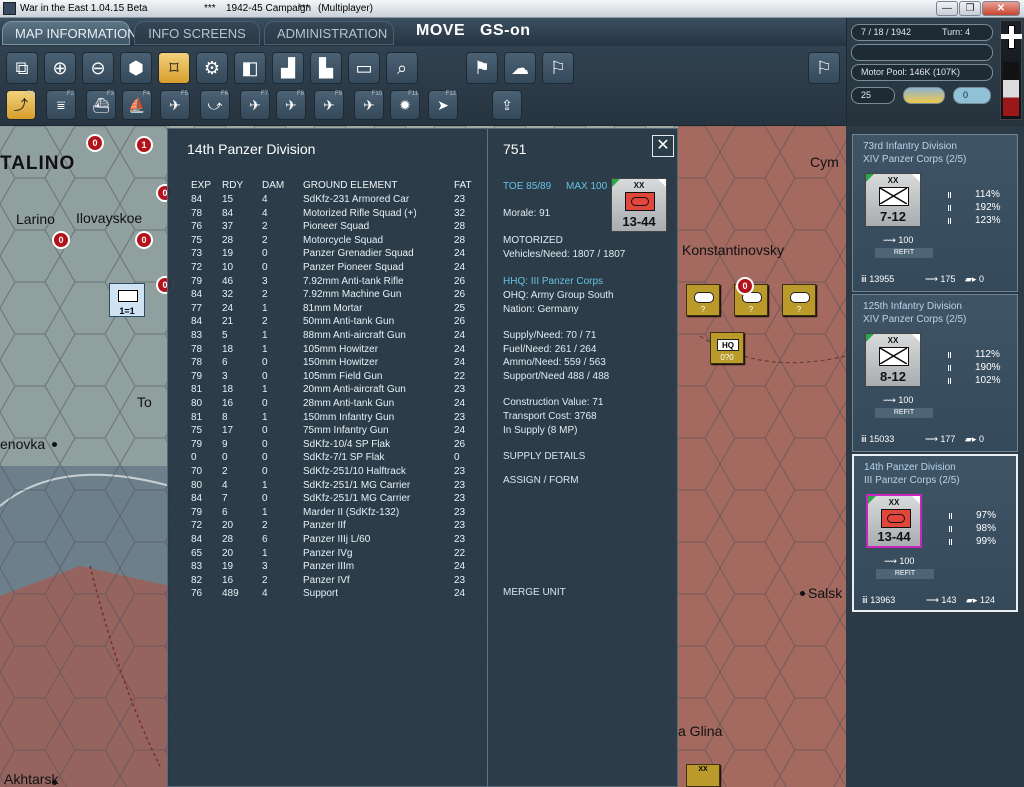  Describe the element at coordinates (894, 521) in the screenshot. I see `unit-counter: XX 13-44` at that location.